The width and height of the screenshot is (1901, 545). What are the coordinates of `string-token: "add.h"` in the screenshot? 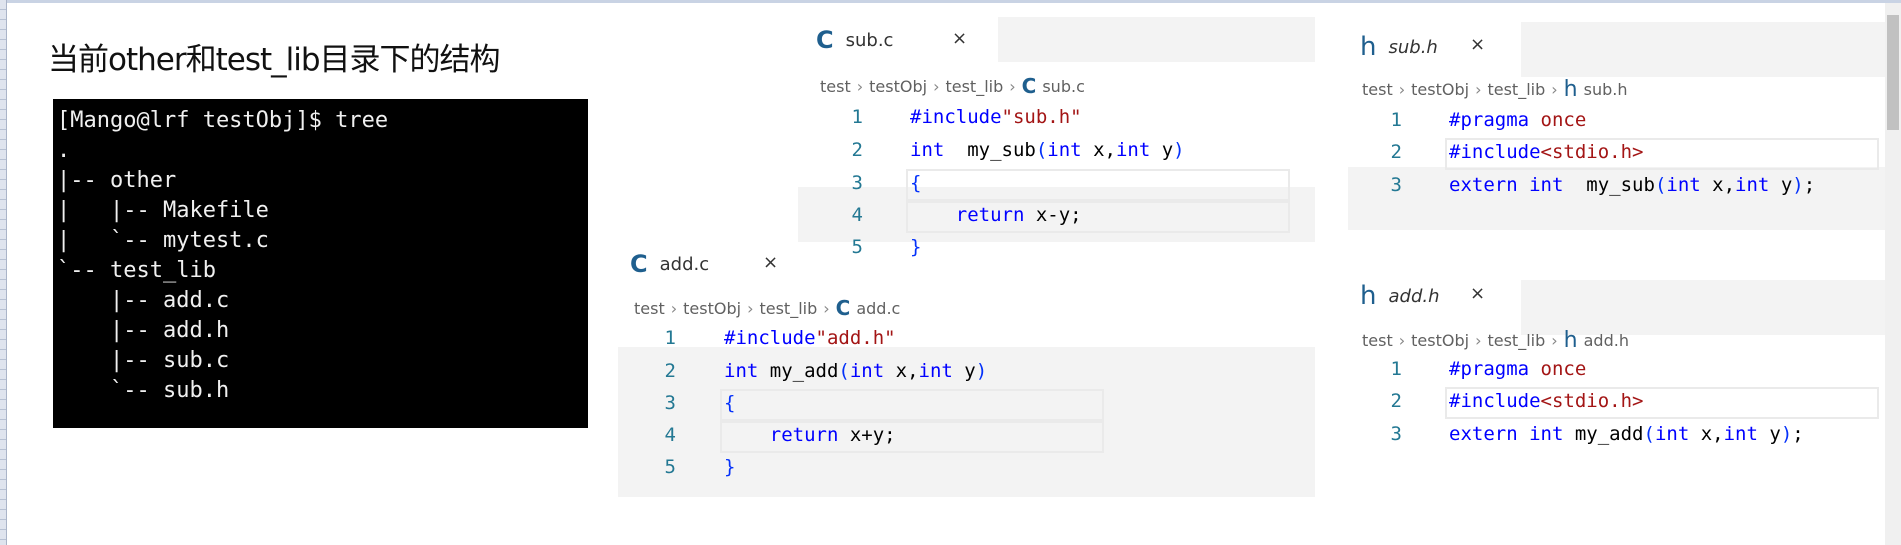 It's located at (855, 338).